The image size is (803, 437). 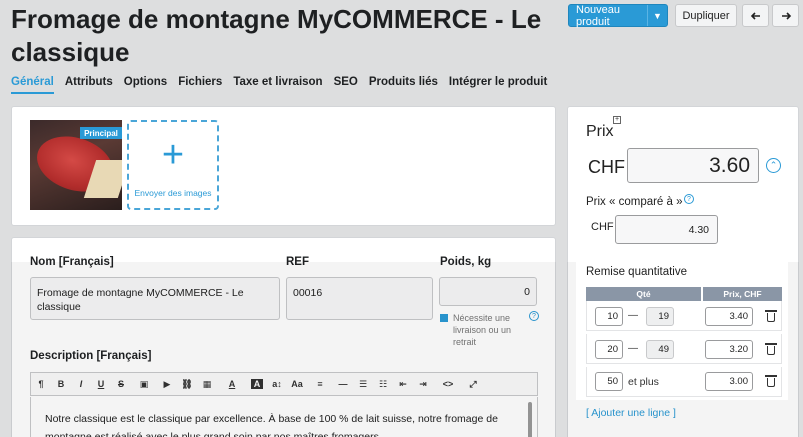 I want to click on new-product-label: Nouveau produit, so click(x=598, y=15).